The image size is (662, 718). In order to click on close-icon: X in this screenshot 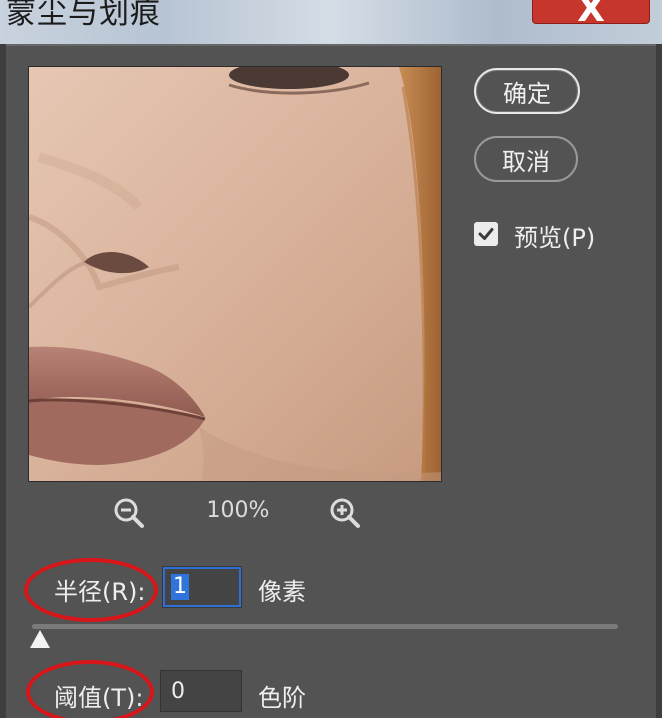, I will do `click(591, 15)`.